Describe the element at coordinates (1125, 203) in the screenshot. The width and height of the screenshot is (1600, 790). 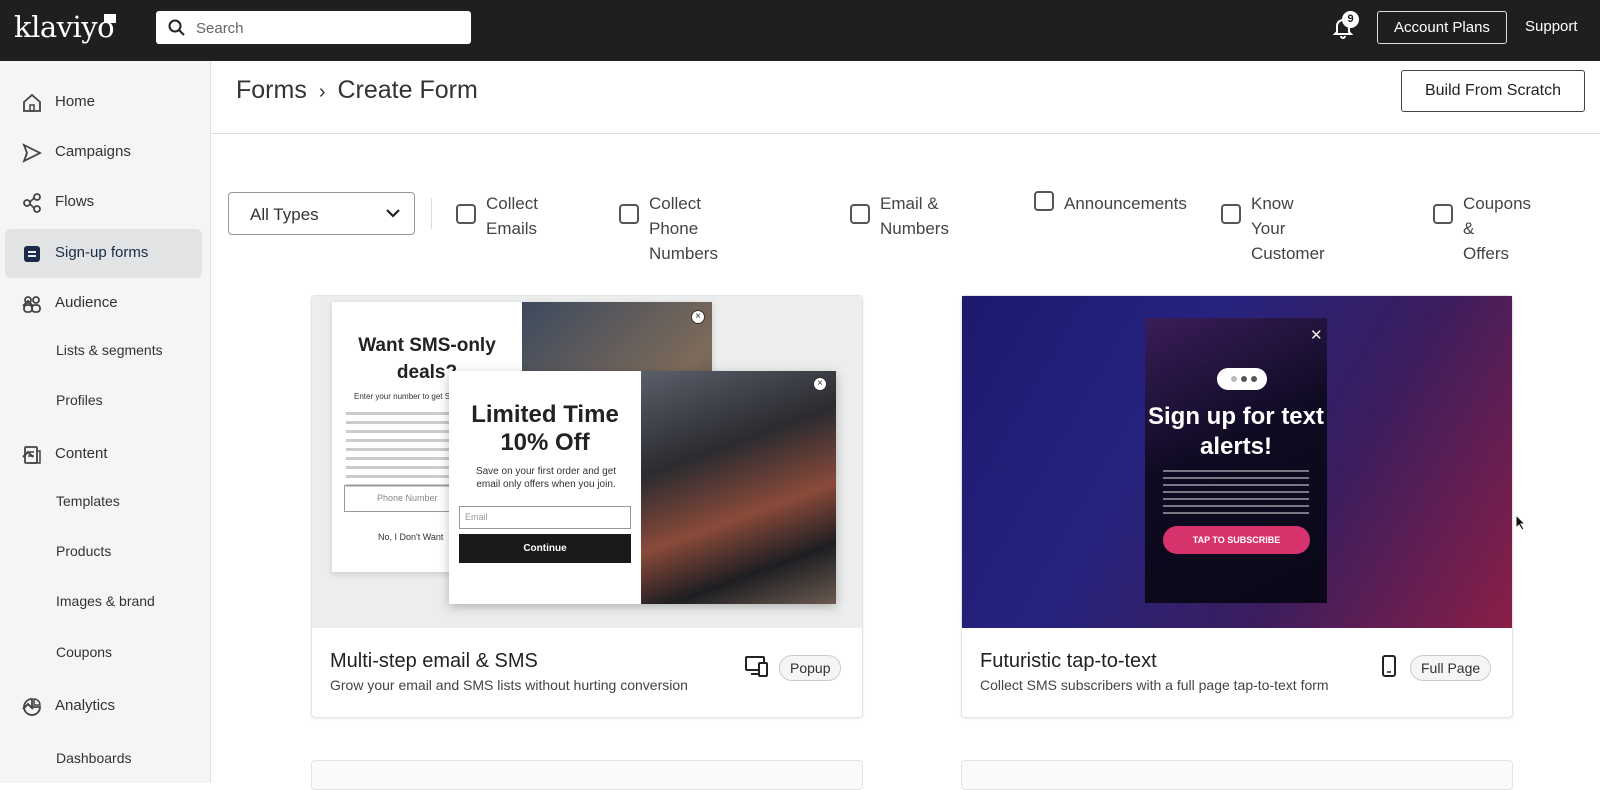
I see `filter-label: Announcements` at that location.